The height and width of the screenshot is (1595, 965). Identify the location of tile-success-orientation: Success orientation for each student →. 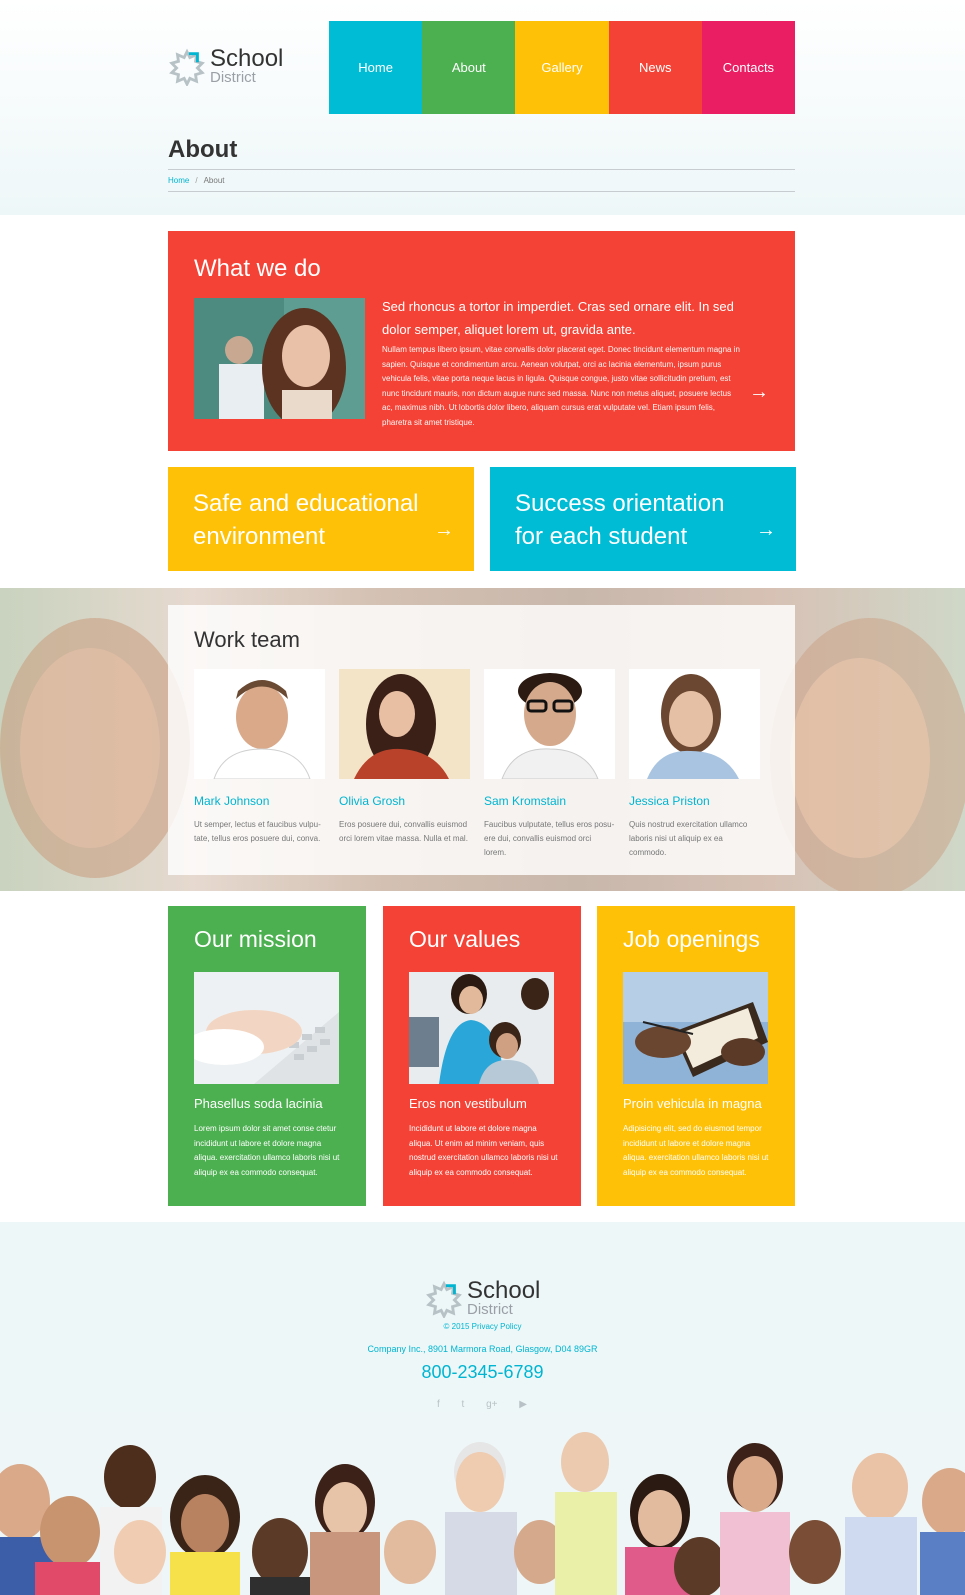
(643, 519).